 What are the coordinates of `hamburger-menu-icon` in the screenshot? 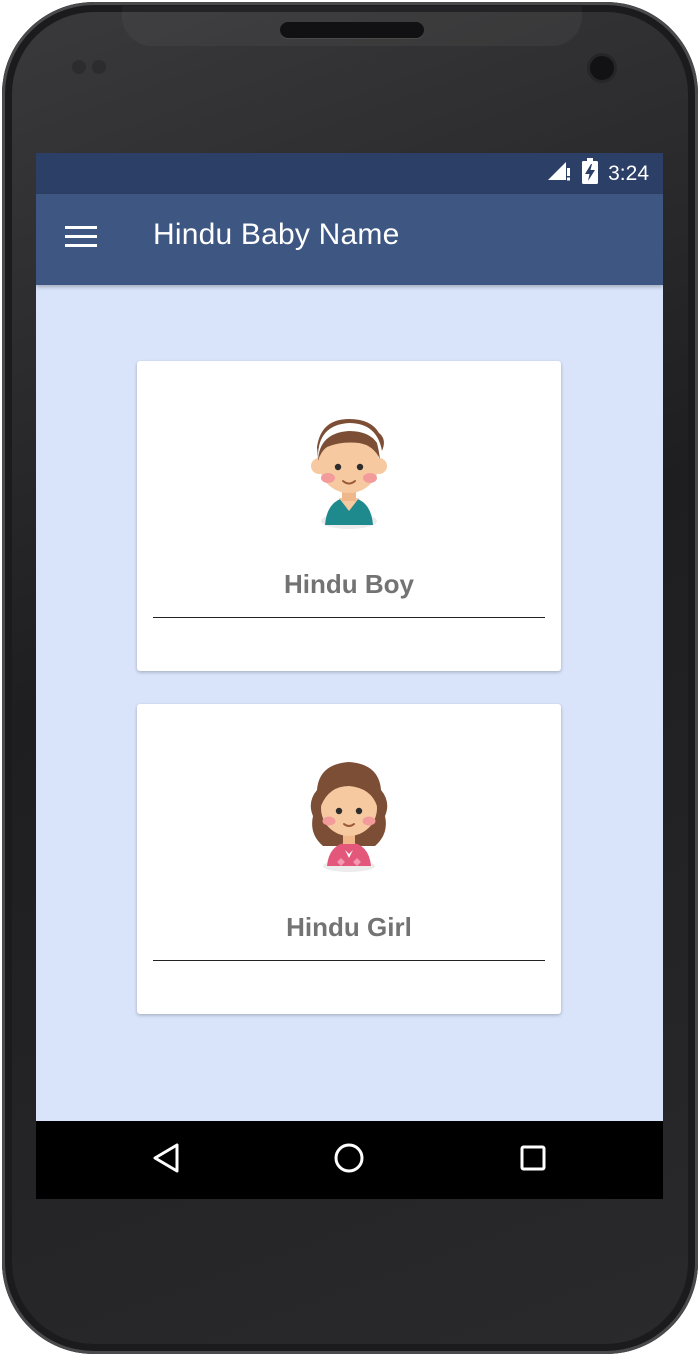 It's located at (81, 239).